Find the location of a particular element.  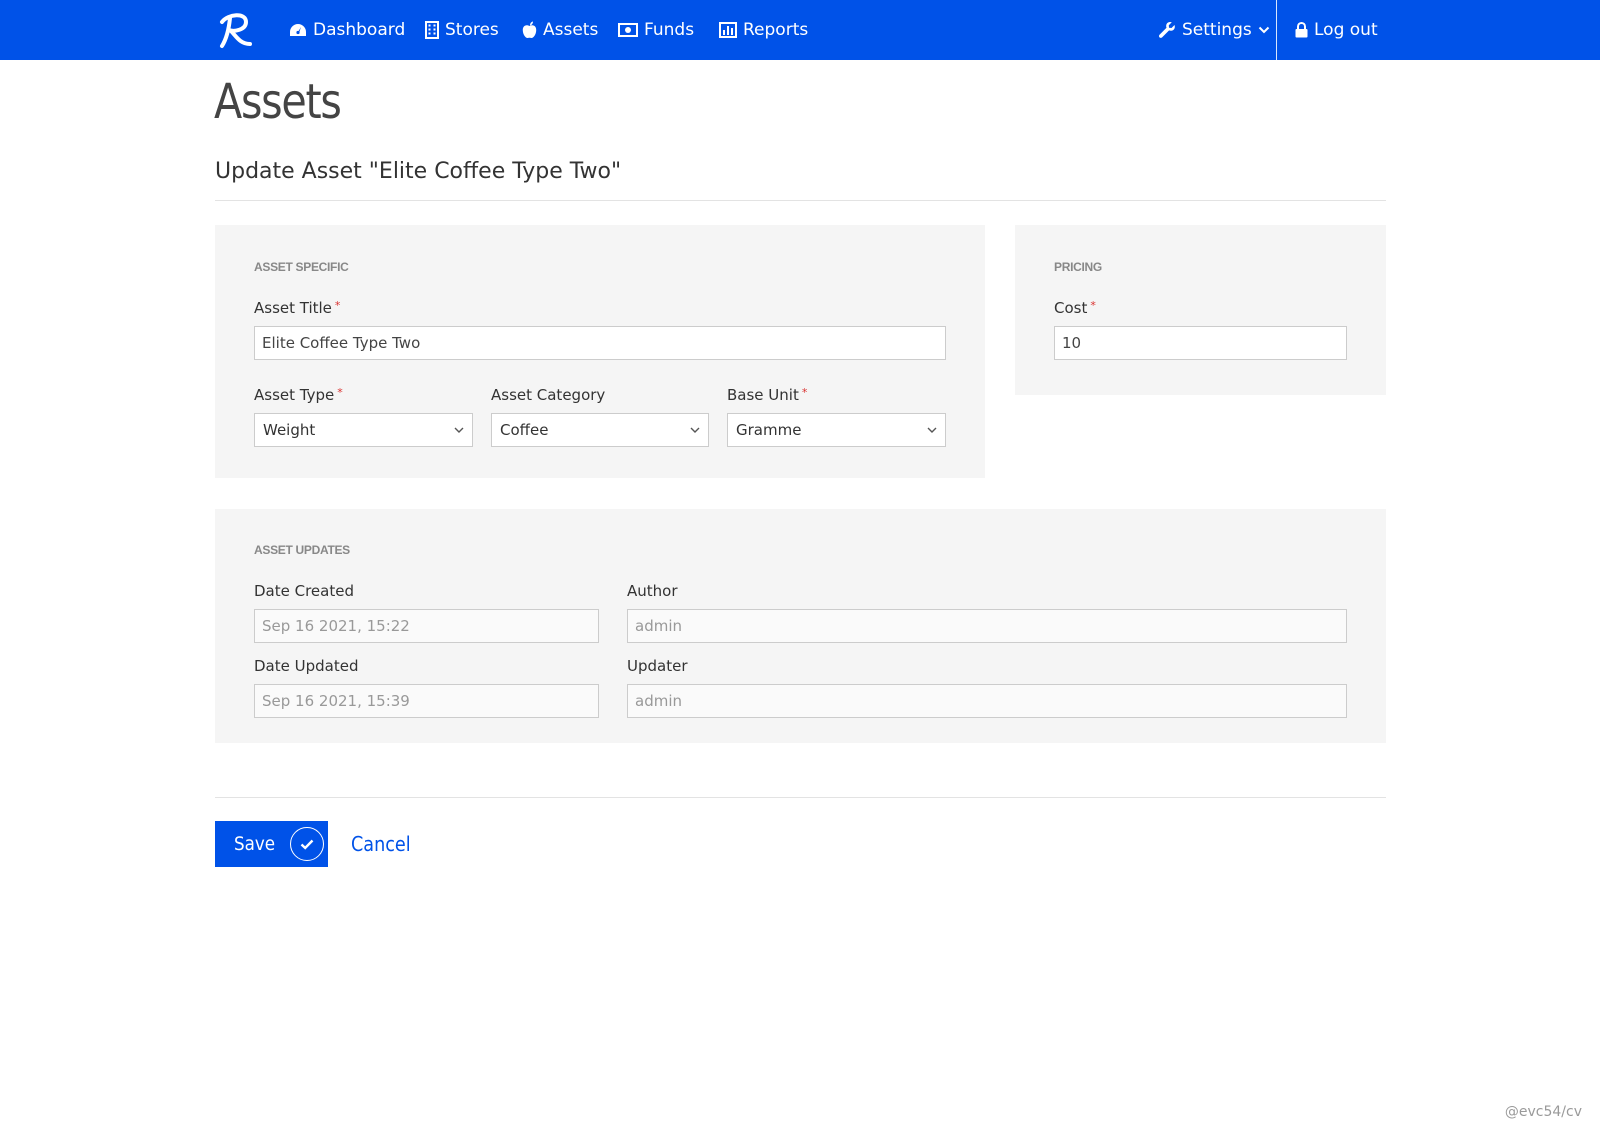

asset-type-value: Weight is located at coordinates (289, 430).